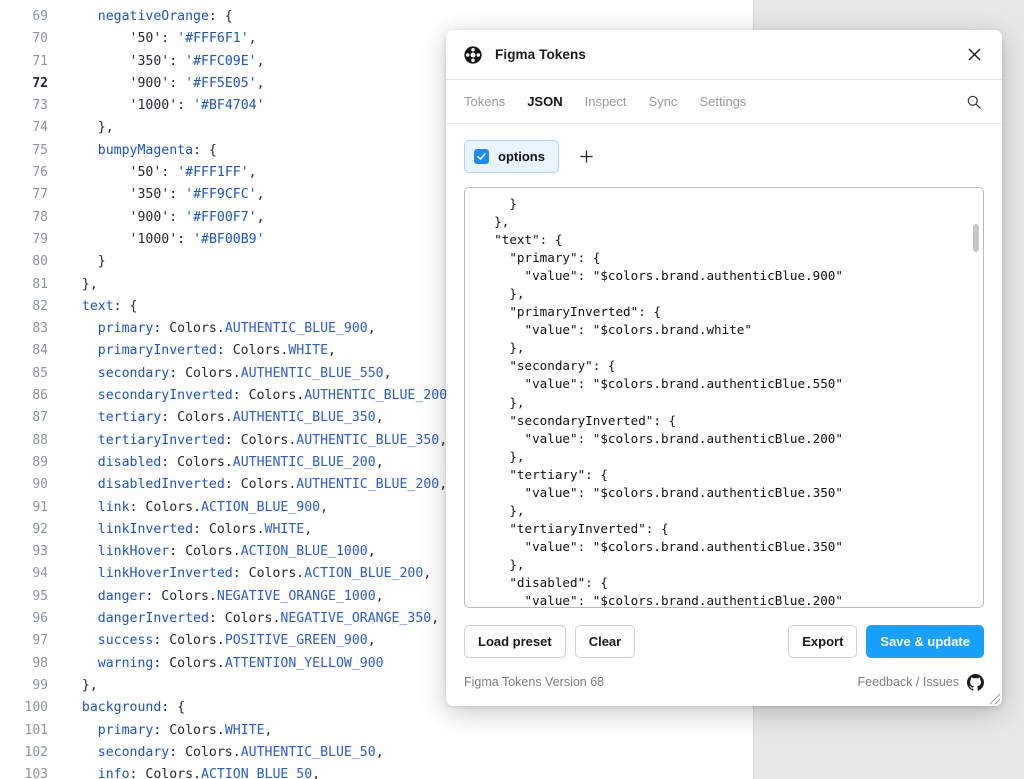  I want to click on line-number: 72, so click(40, 83).